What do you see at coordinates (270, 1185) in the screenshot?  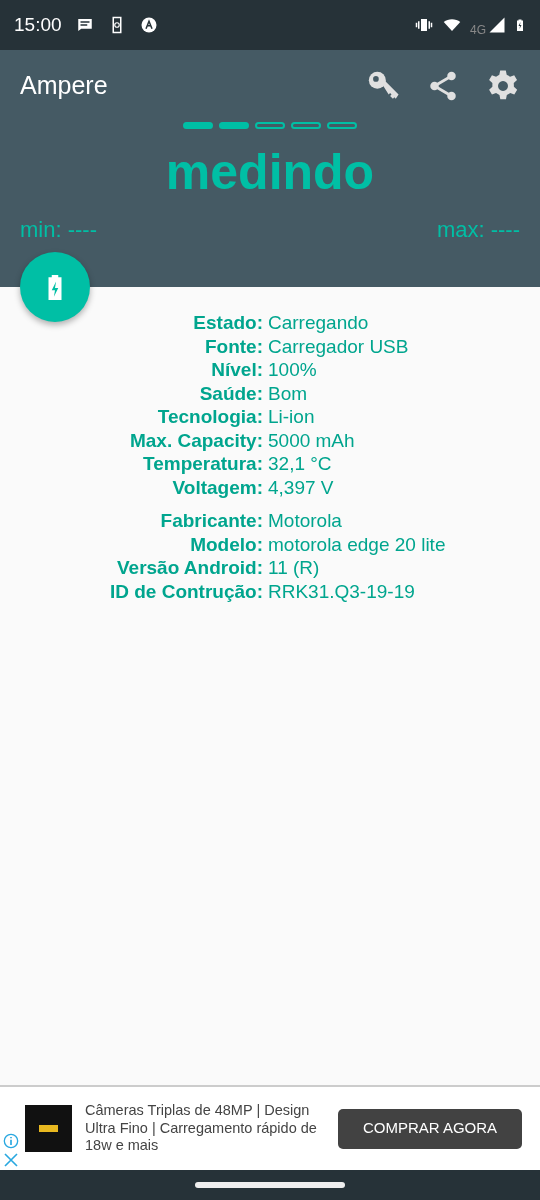 I see `home-handle` at bounding box center [270, 1185].